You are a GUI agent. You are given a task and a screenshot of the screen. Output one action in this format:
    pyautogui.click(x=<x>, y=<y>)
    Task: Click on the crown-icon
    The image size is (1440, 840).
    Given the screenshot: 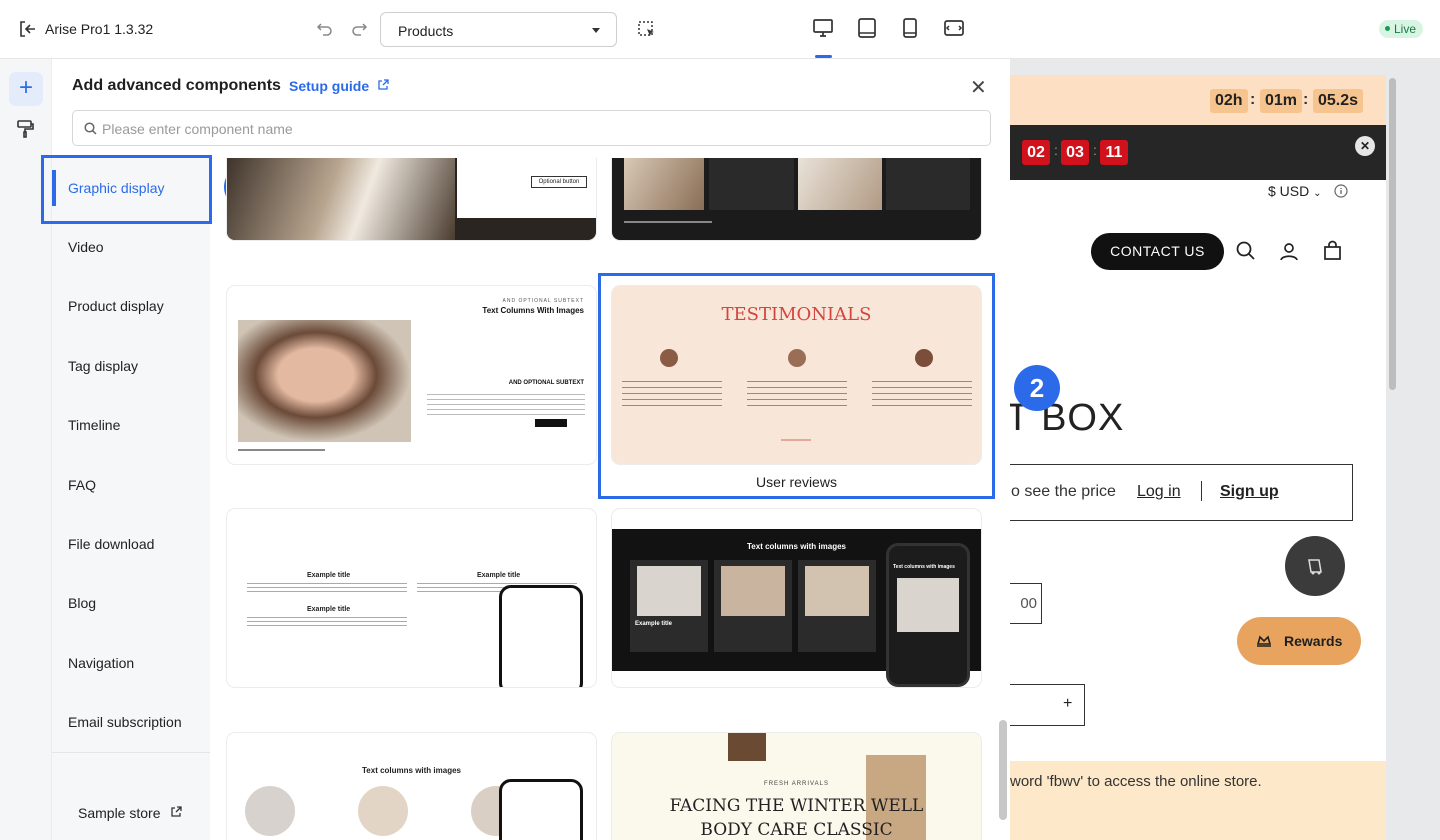 What is the action you would take?
    pyautogui.click(x=1264, y=641)
    